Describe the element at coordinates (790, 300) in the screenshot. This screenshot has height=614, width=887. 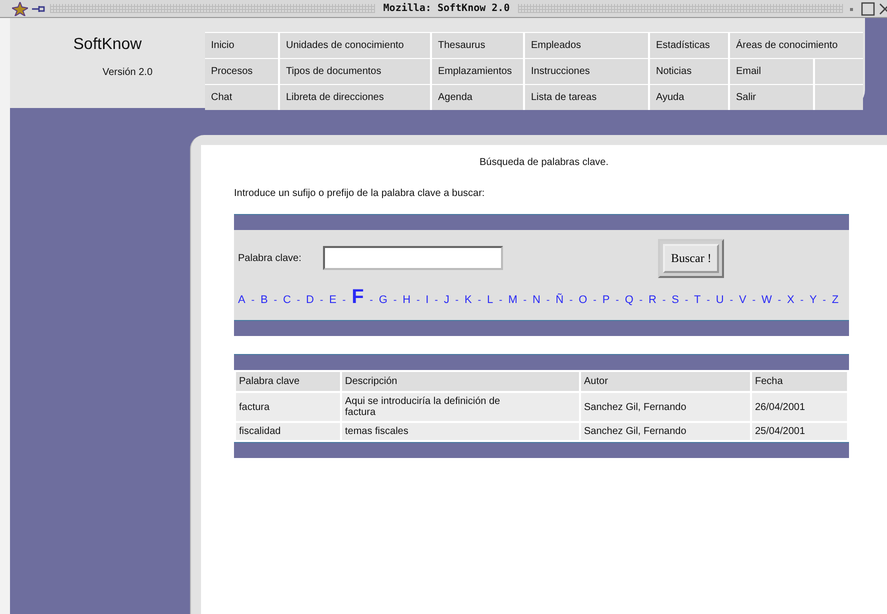
I see `letter-link: X` at that location.